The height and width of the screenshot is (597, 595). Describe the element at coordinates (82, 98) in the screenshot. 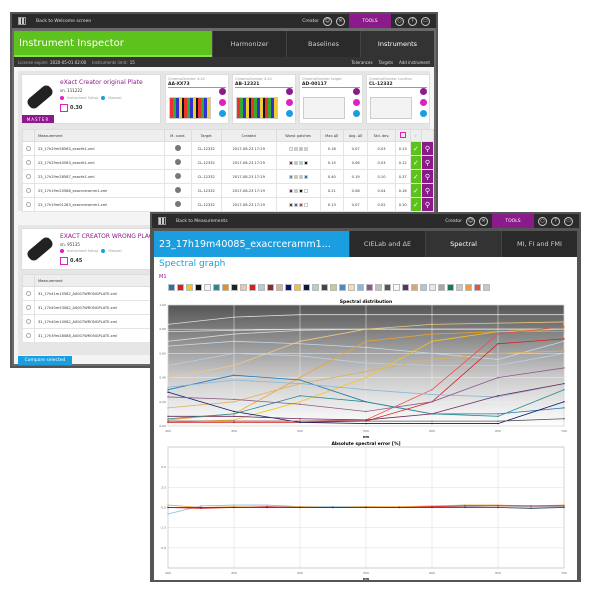

I see `instrument-setup-link: Instrument Setup` at that location.